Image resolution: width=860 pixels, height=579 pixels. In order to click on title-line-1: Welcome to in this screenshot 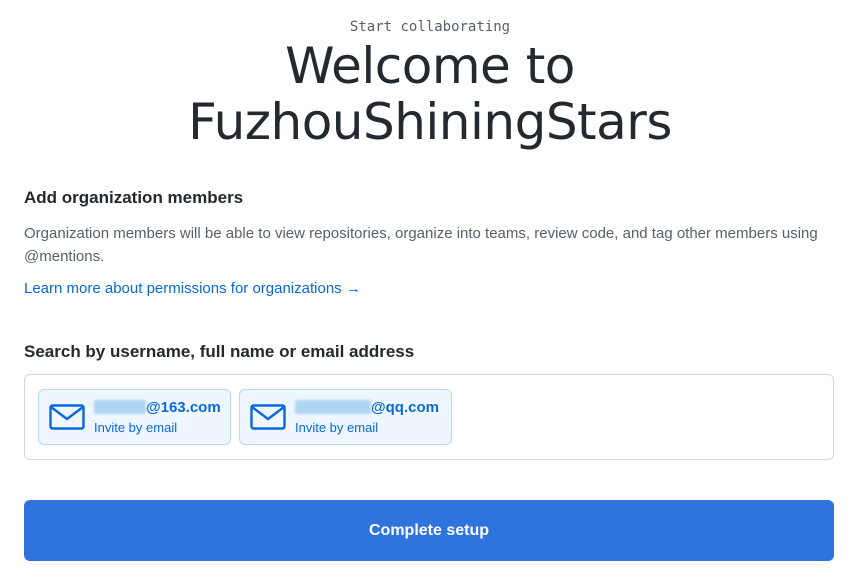, I will do `click(430, 66)`.